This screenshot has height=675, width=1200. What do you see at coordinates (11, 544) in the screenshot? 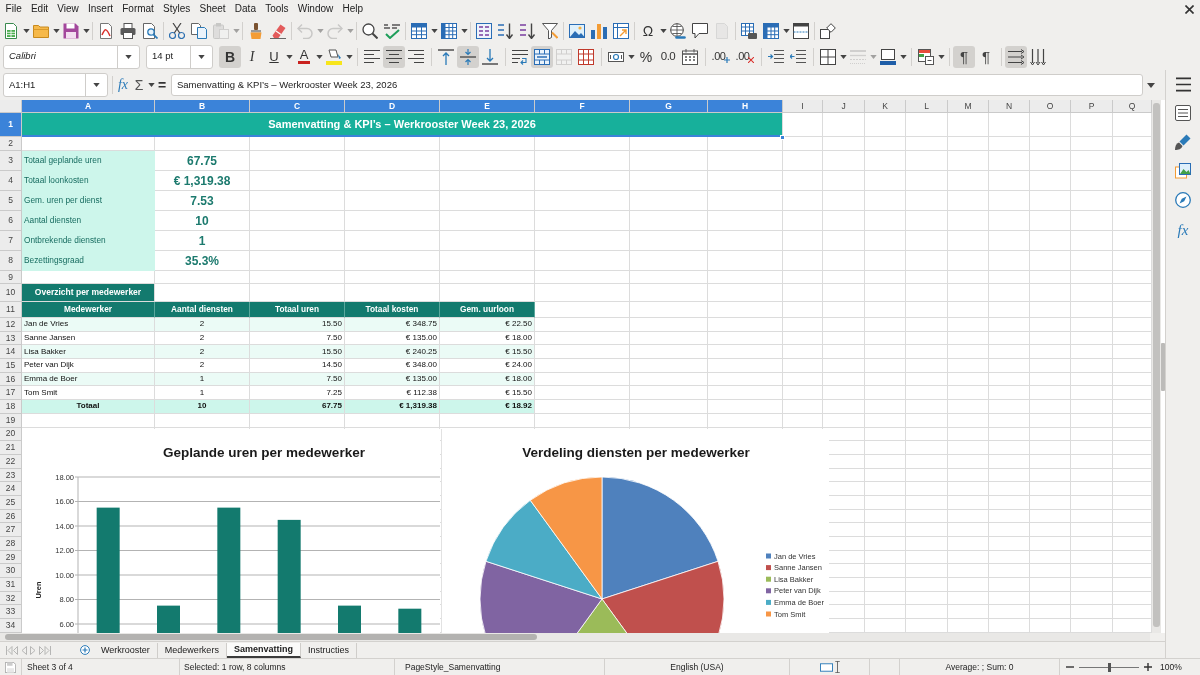
I see `row-header: 28` at bounding box center [11, 544].